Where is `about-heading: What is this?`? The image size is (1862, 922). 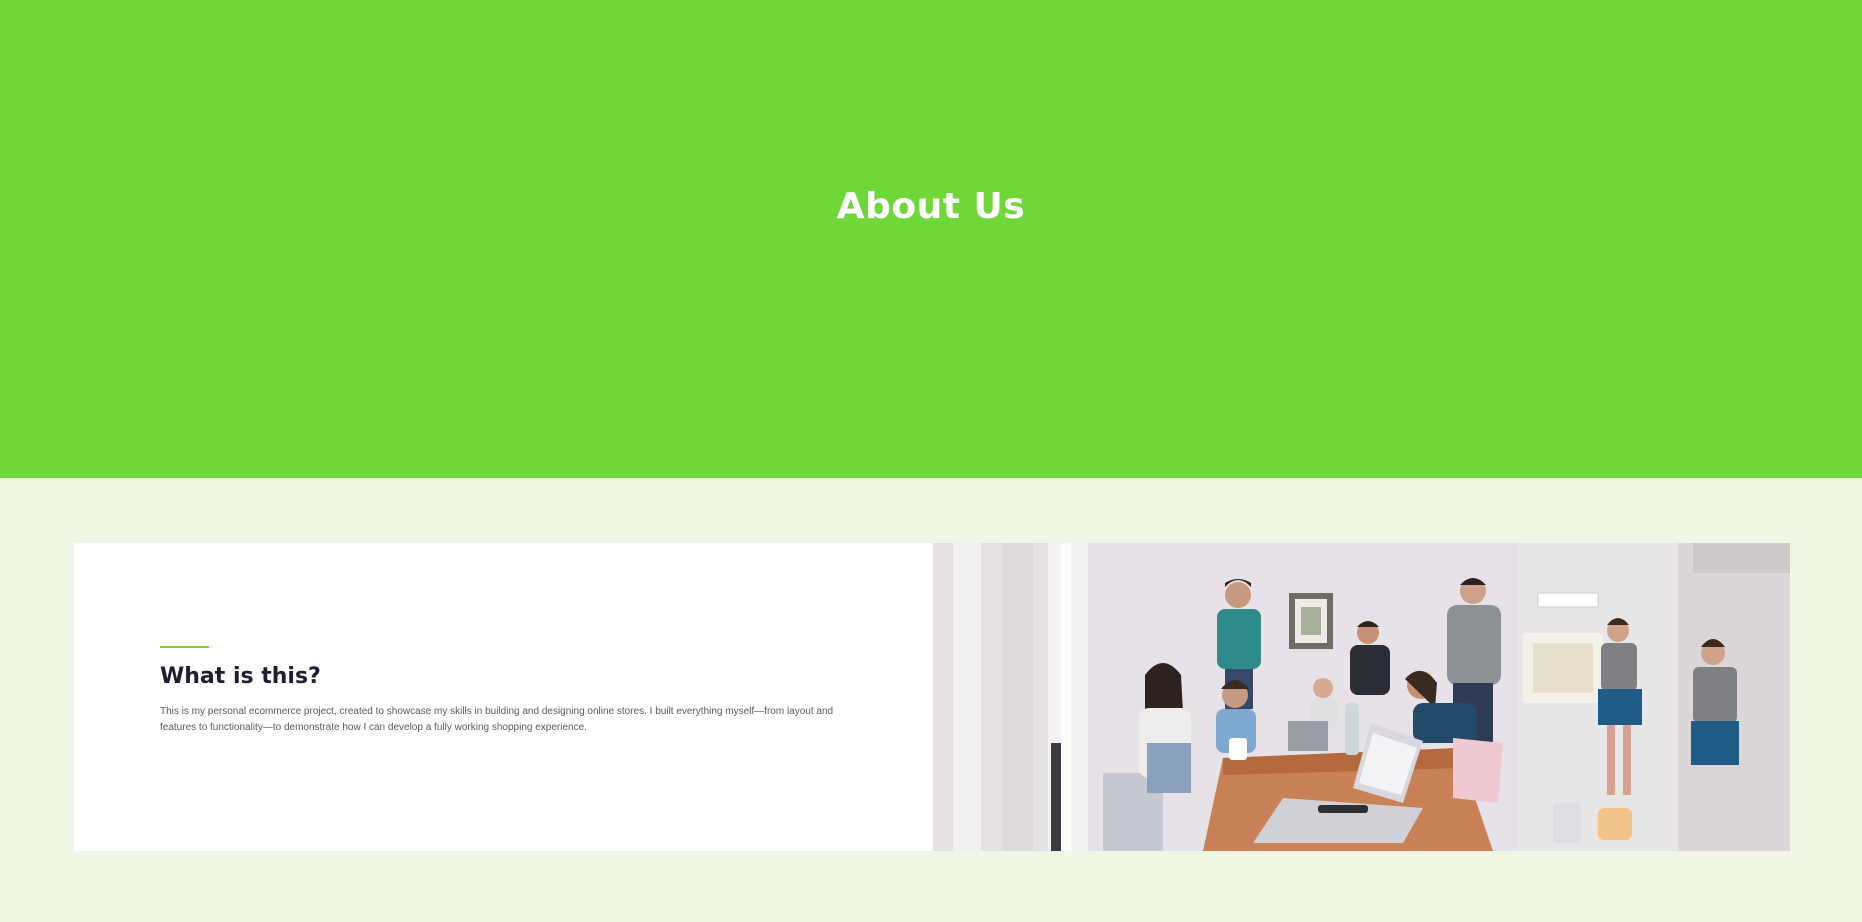
about-heading: What is this? is located at coordinates (240, 676).